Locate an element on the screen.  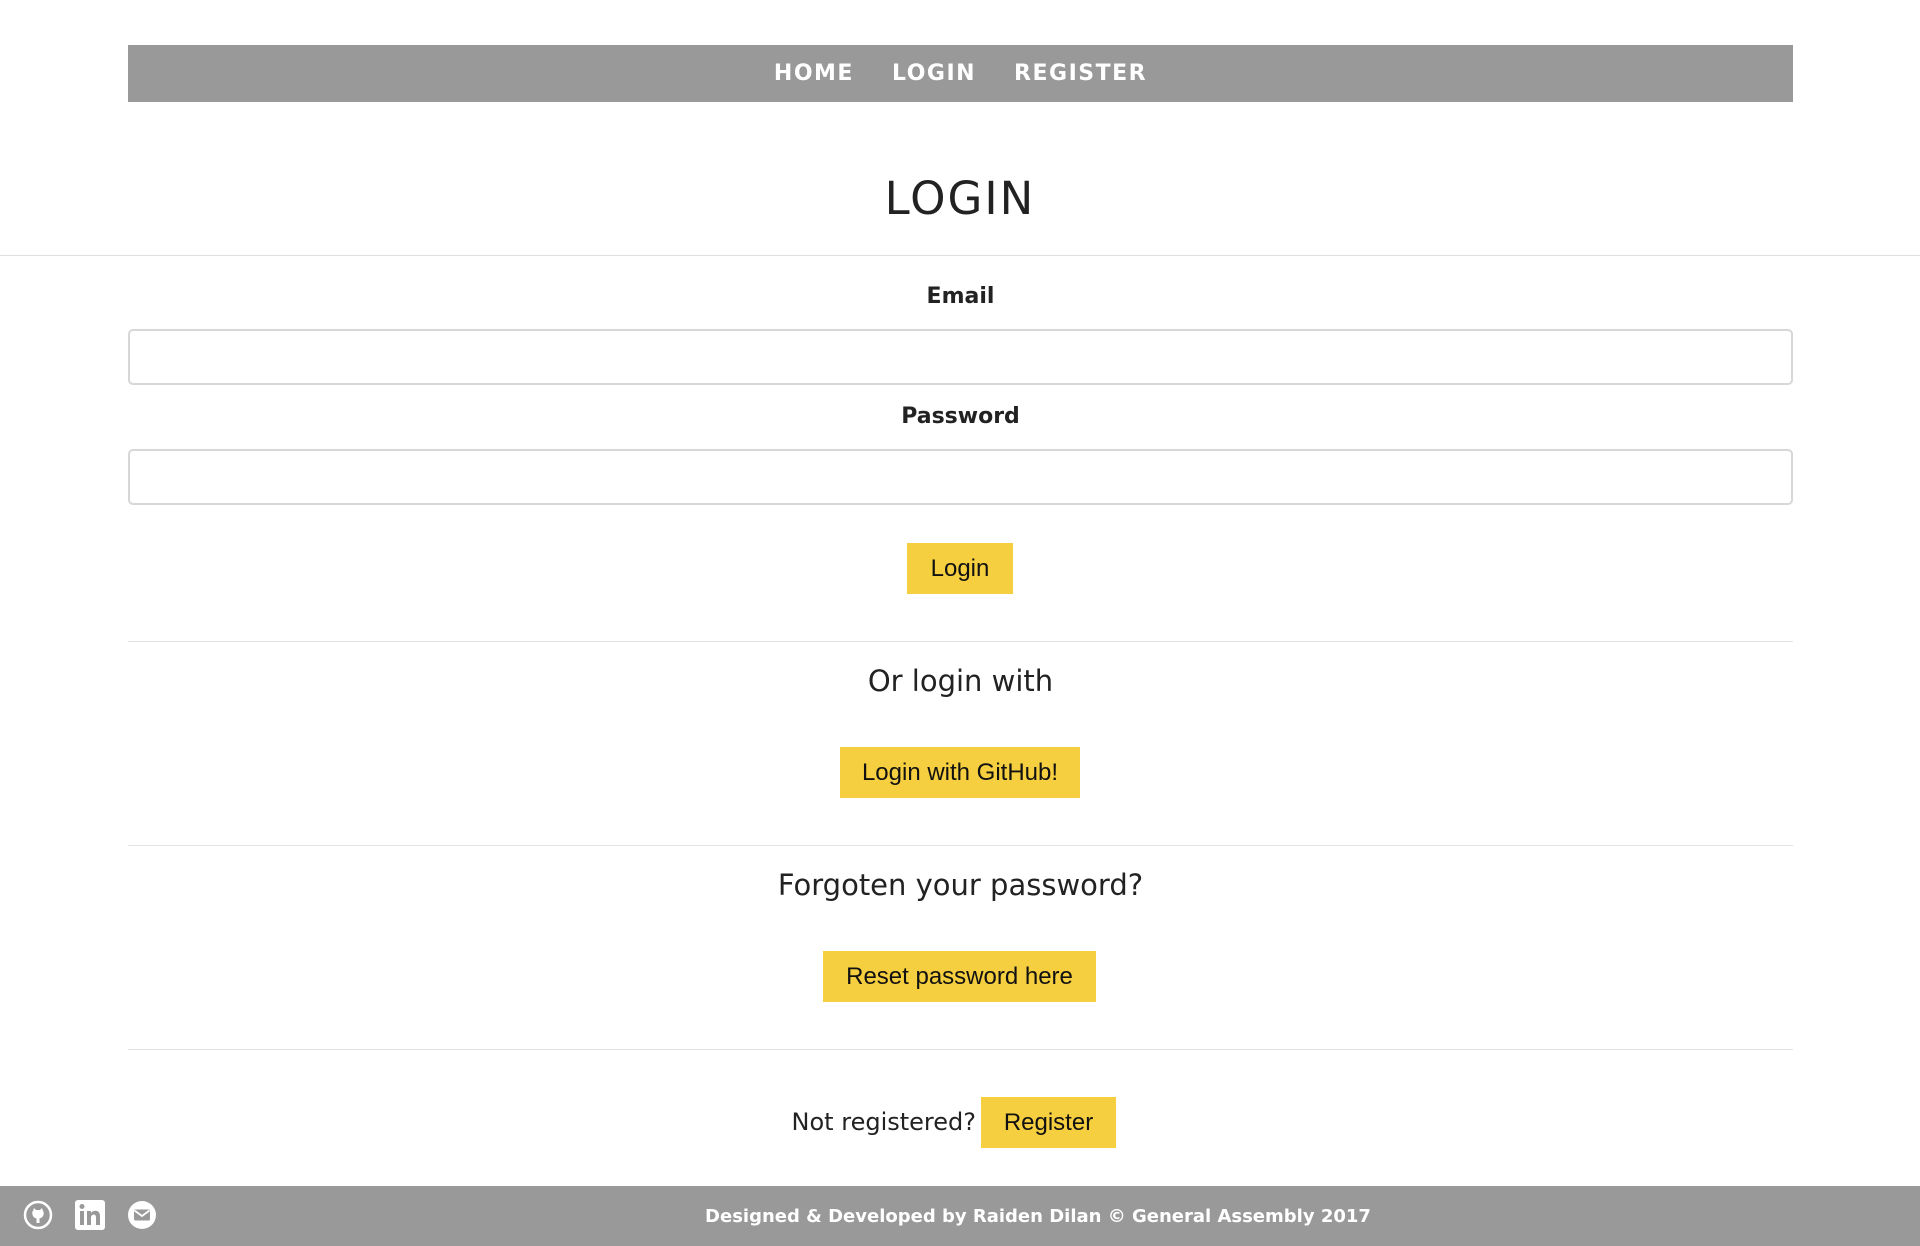
github-login-button: Login with GitHub! is located at coordinates (960, 772).